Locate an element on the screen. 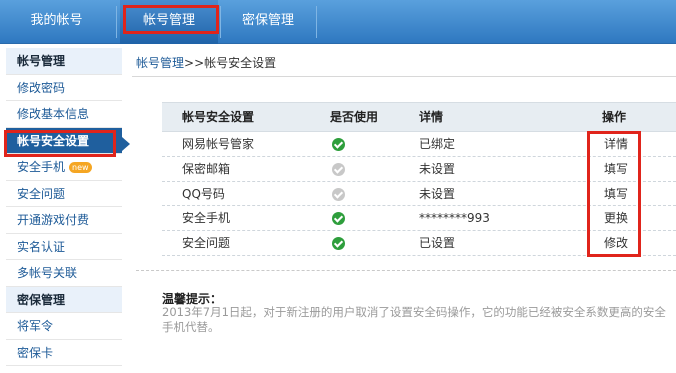  table-row: 安全问题 已设置 修改 is located at coordinates (419, 243).